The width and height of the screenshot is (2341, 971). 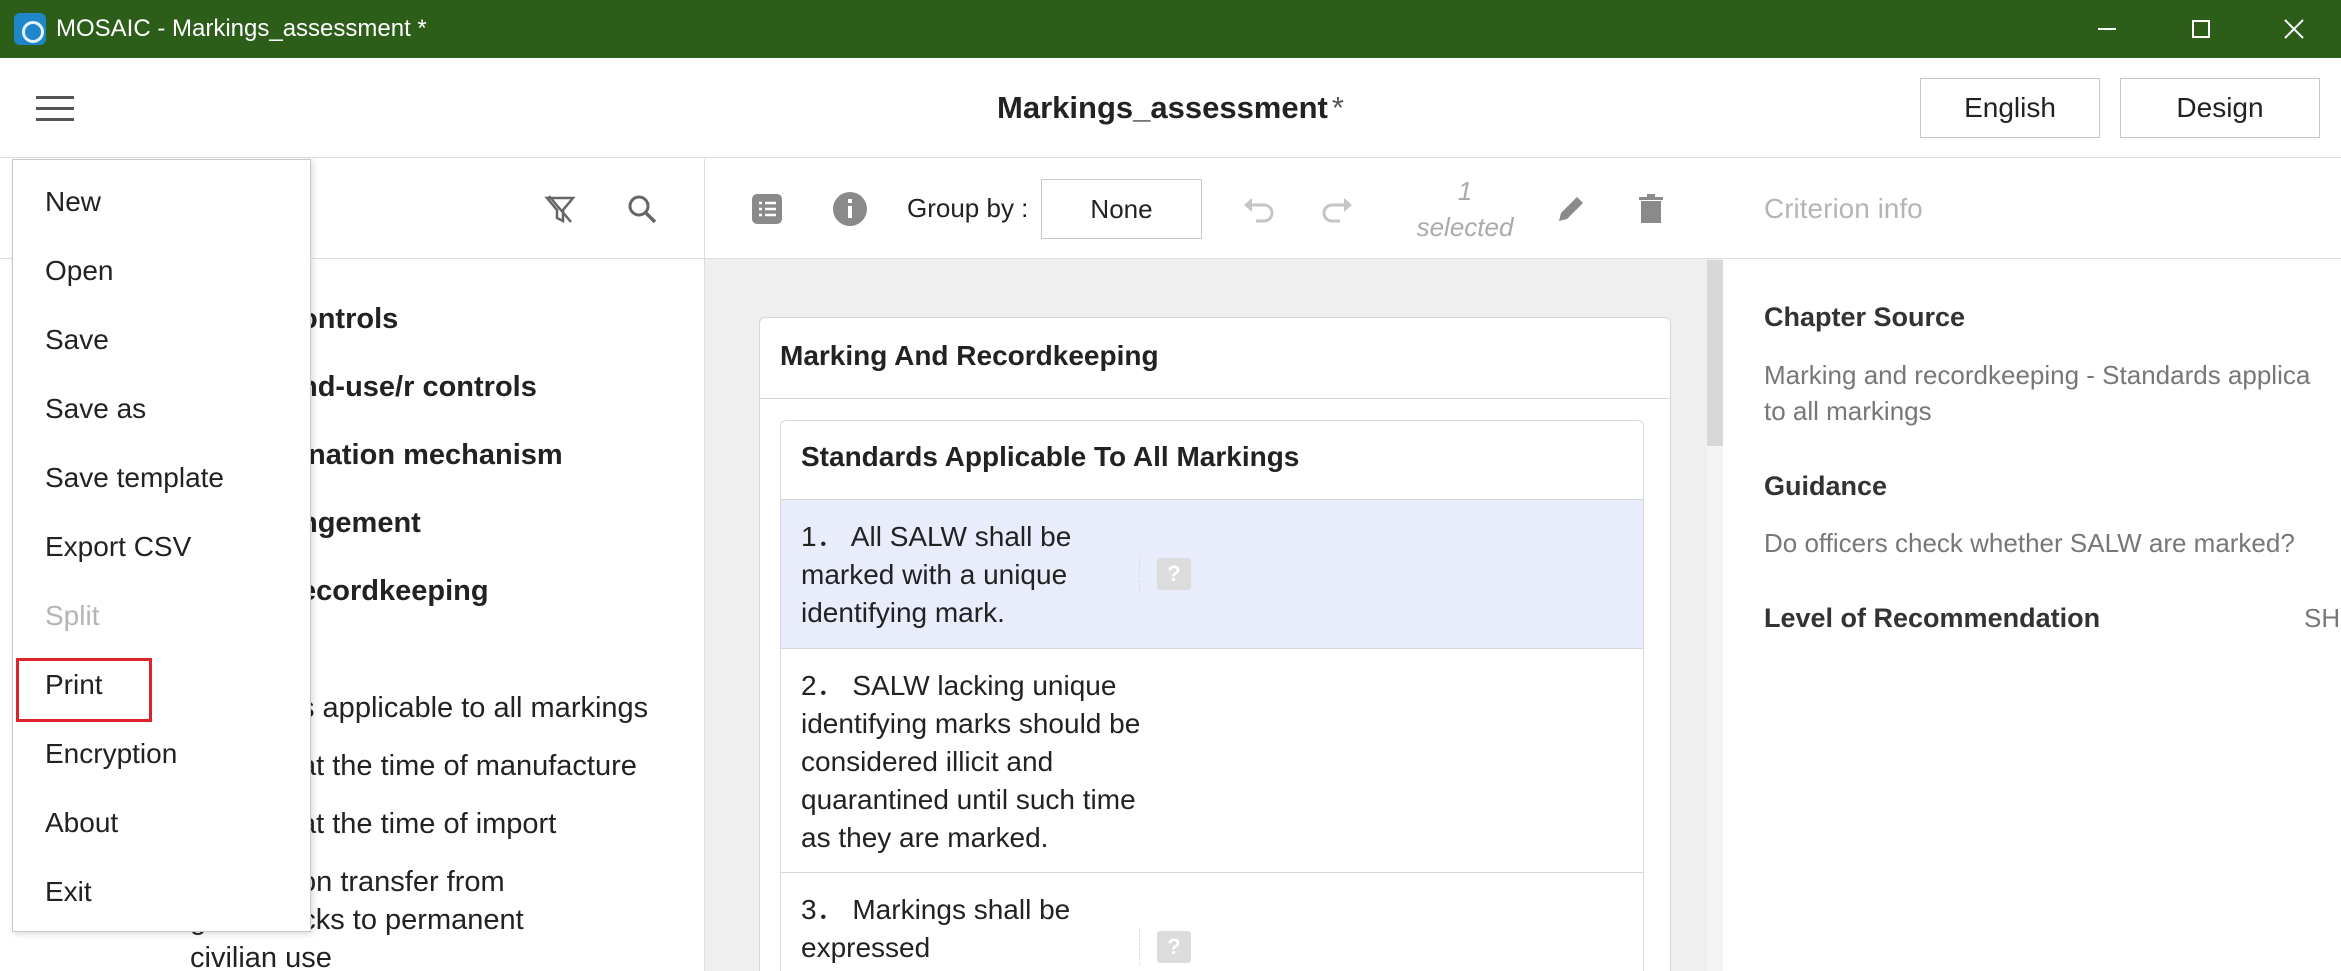 I want to click on tree-subitem: s applicable to all markings, so click(x=474, y=708).